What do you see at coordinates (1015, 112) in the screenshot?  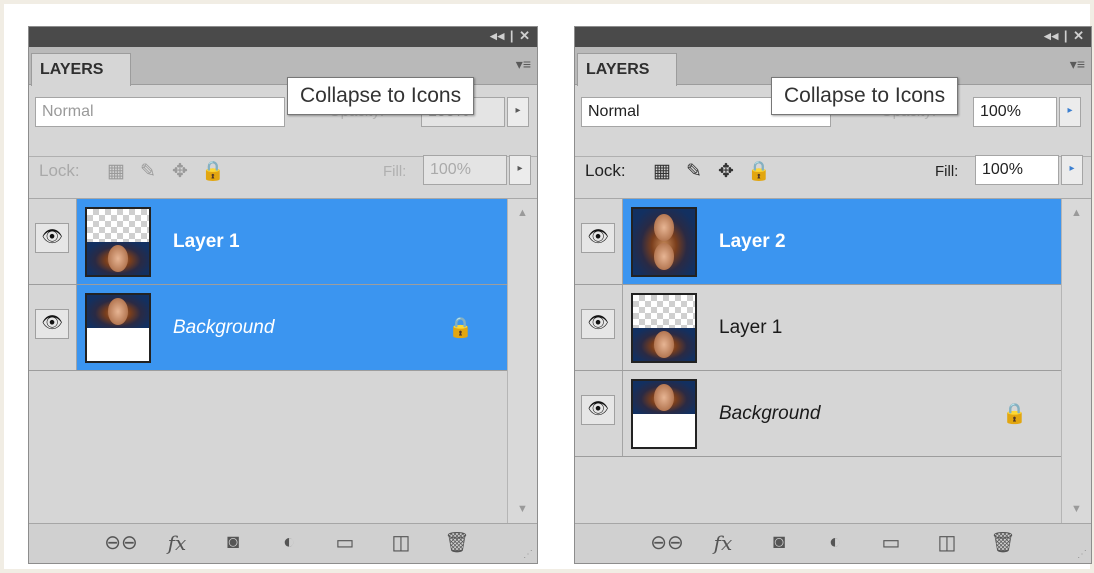 I see `opacity-field: 100%` at bounding box center [1015, 112].